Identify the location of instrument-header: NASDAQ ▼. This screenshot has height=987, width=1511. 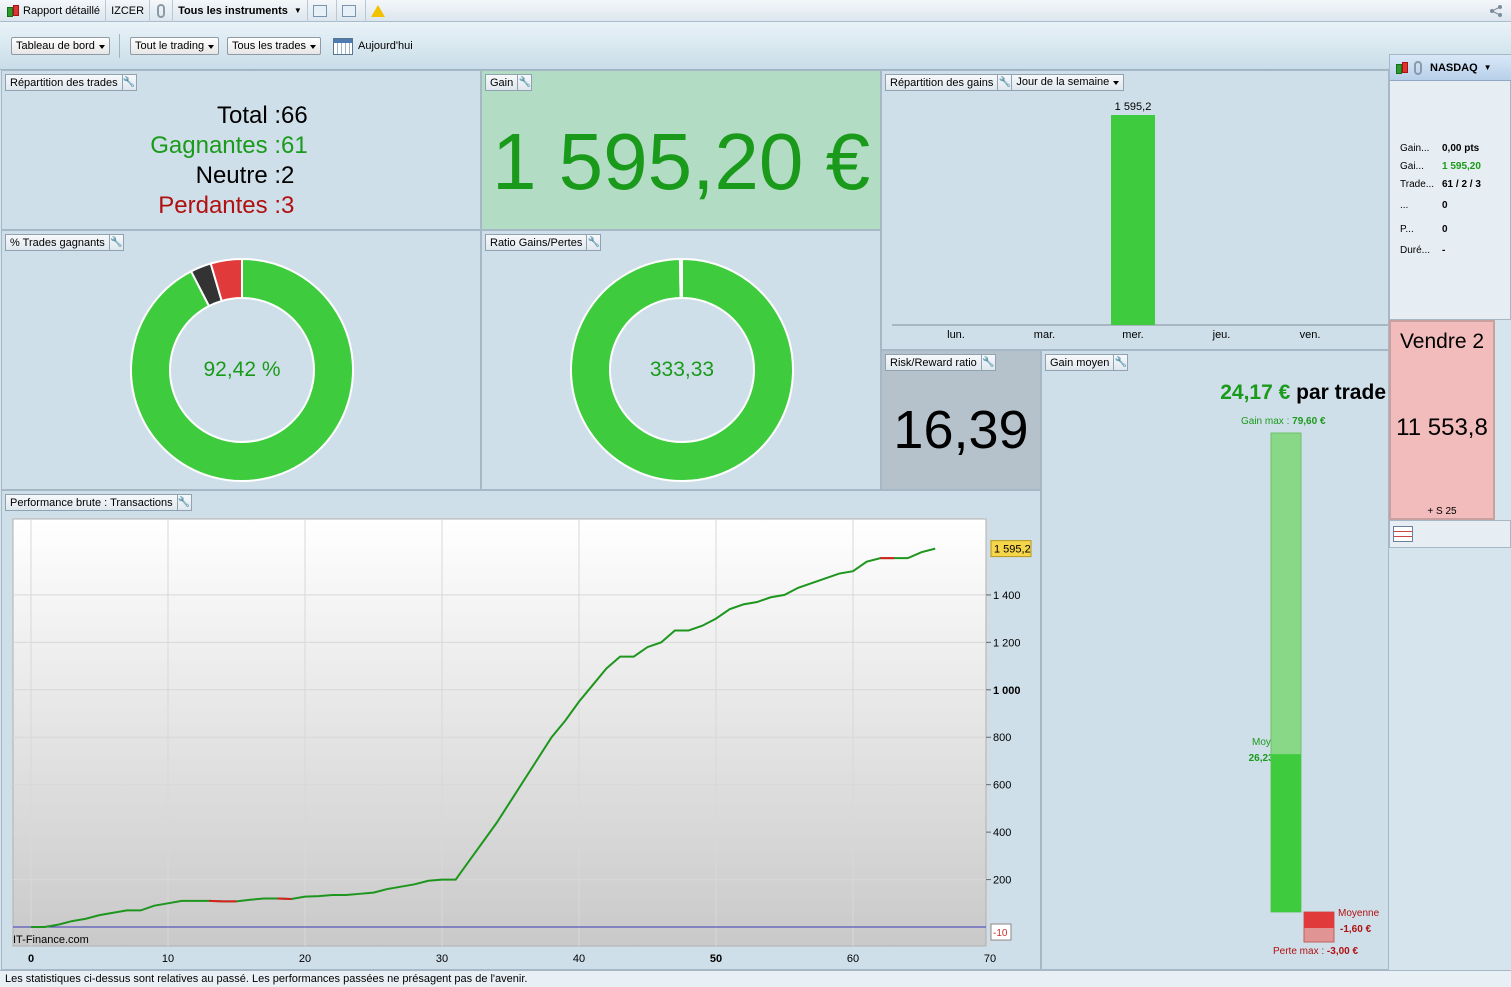
(1450, 68).